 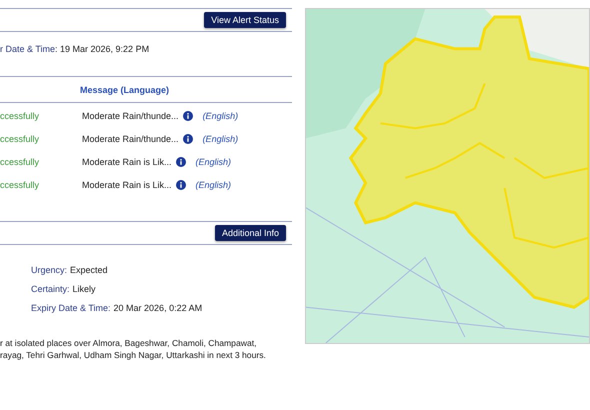 I want to click on additional-info-button: Additional Info, so click(x=250, y=233).